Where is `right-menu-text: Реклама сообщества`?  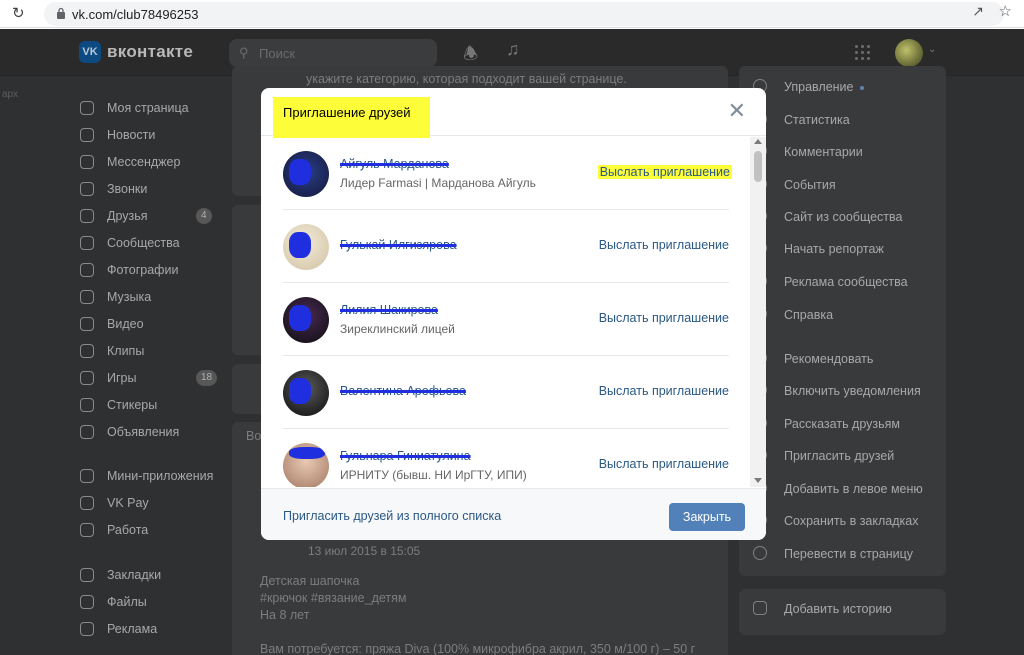
right-menu-text: Реклама сообщества is located at coordinates (846, 282).